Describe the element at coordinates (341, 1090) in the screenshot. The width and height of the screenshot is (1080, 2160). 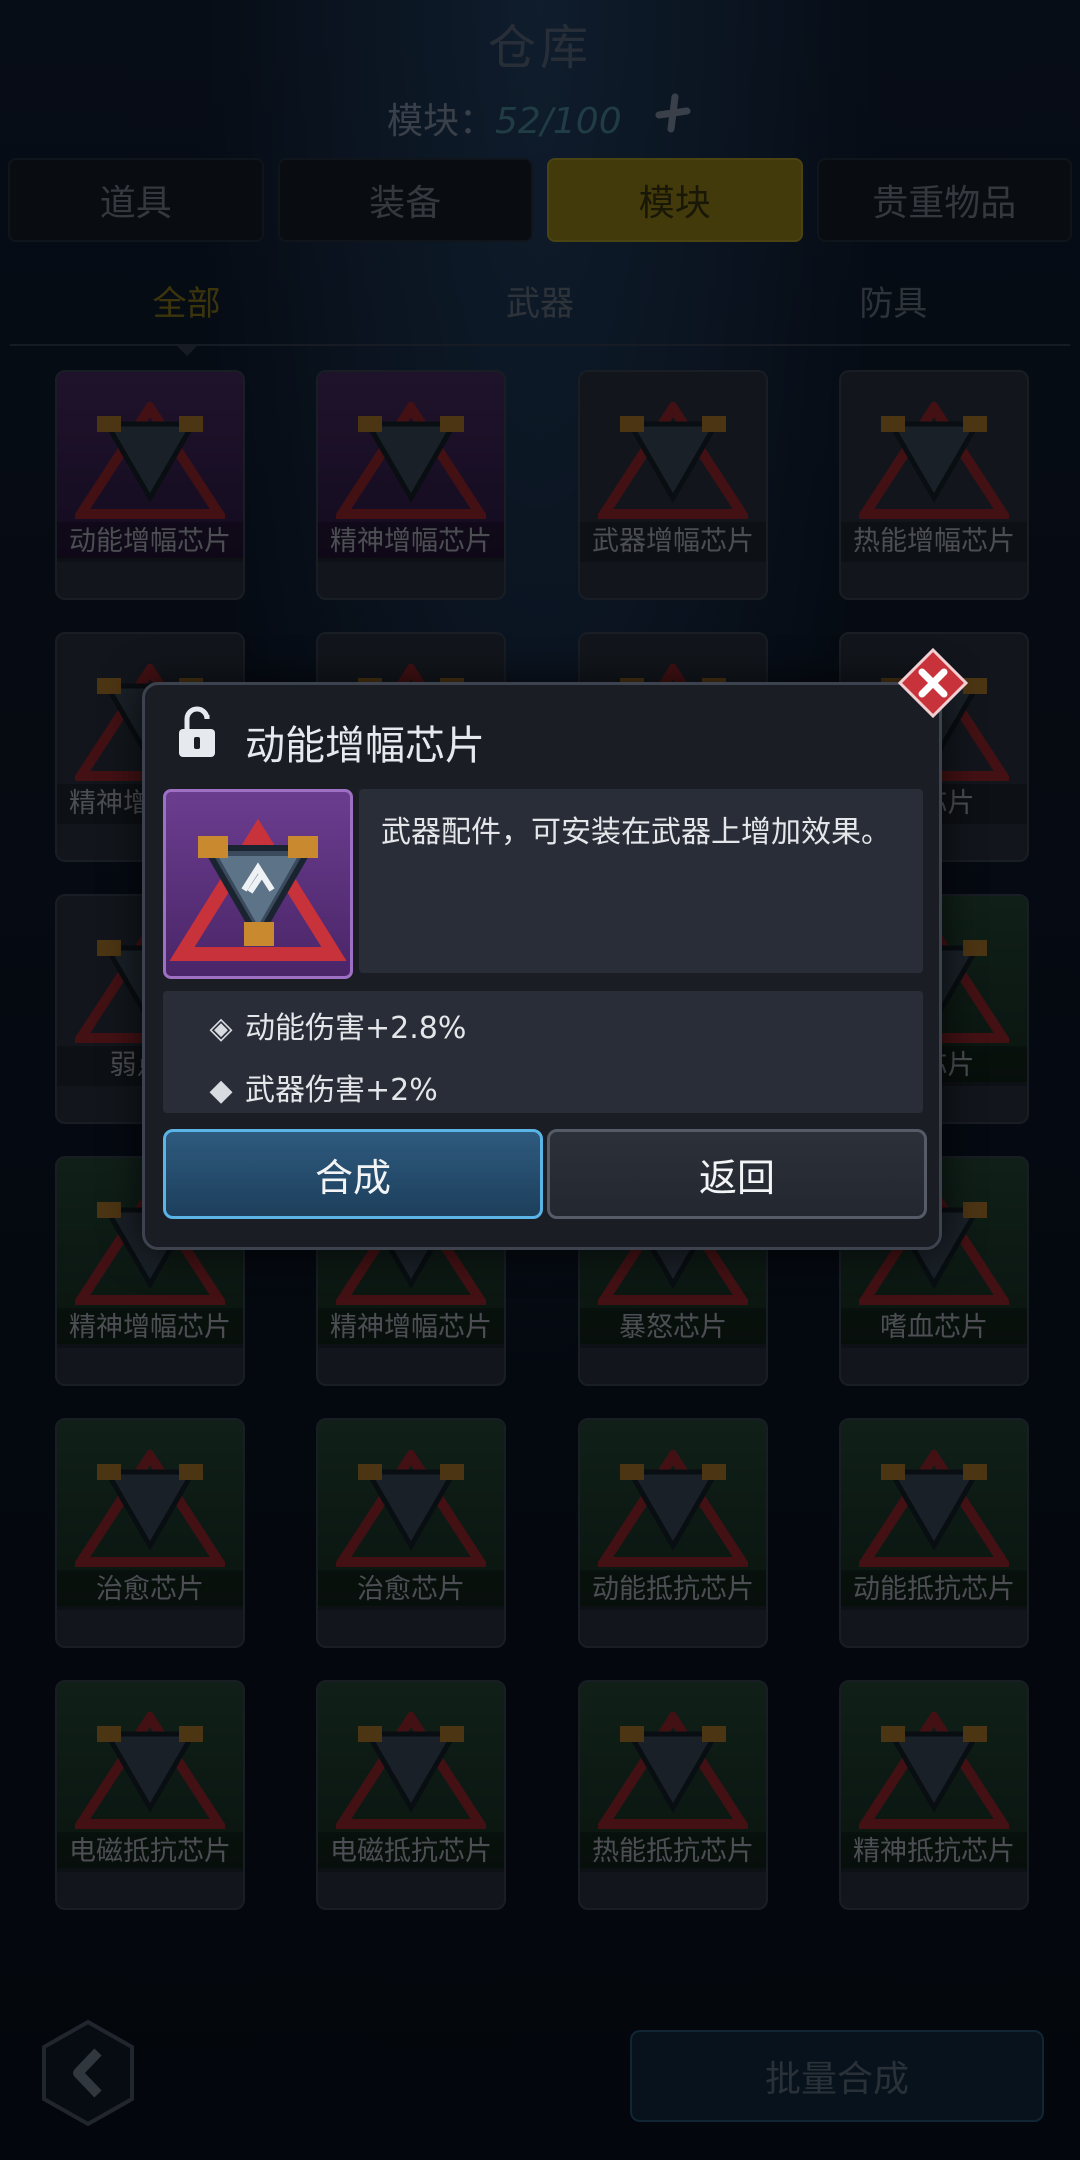
I see `stat-weapon: 武器伤害+2%` at that location.